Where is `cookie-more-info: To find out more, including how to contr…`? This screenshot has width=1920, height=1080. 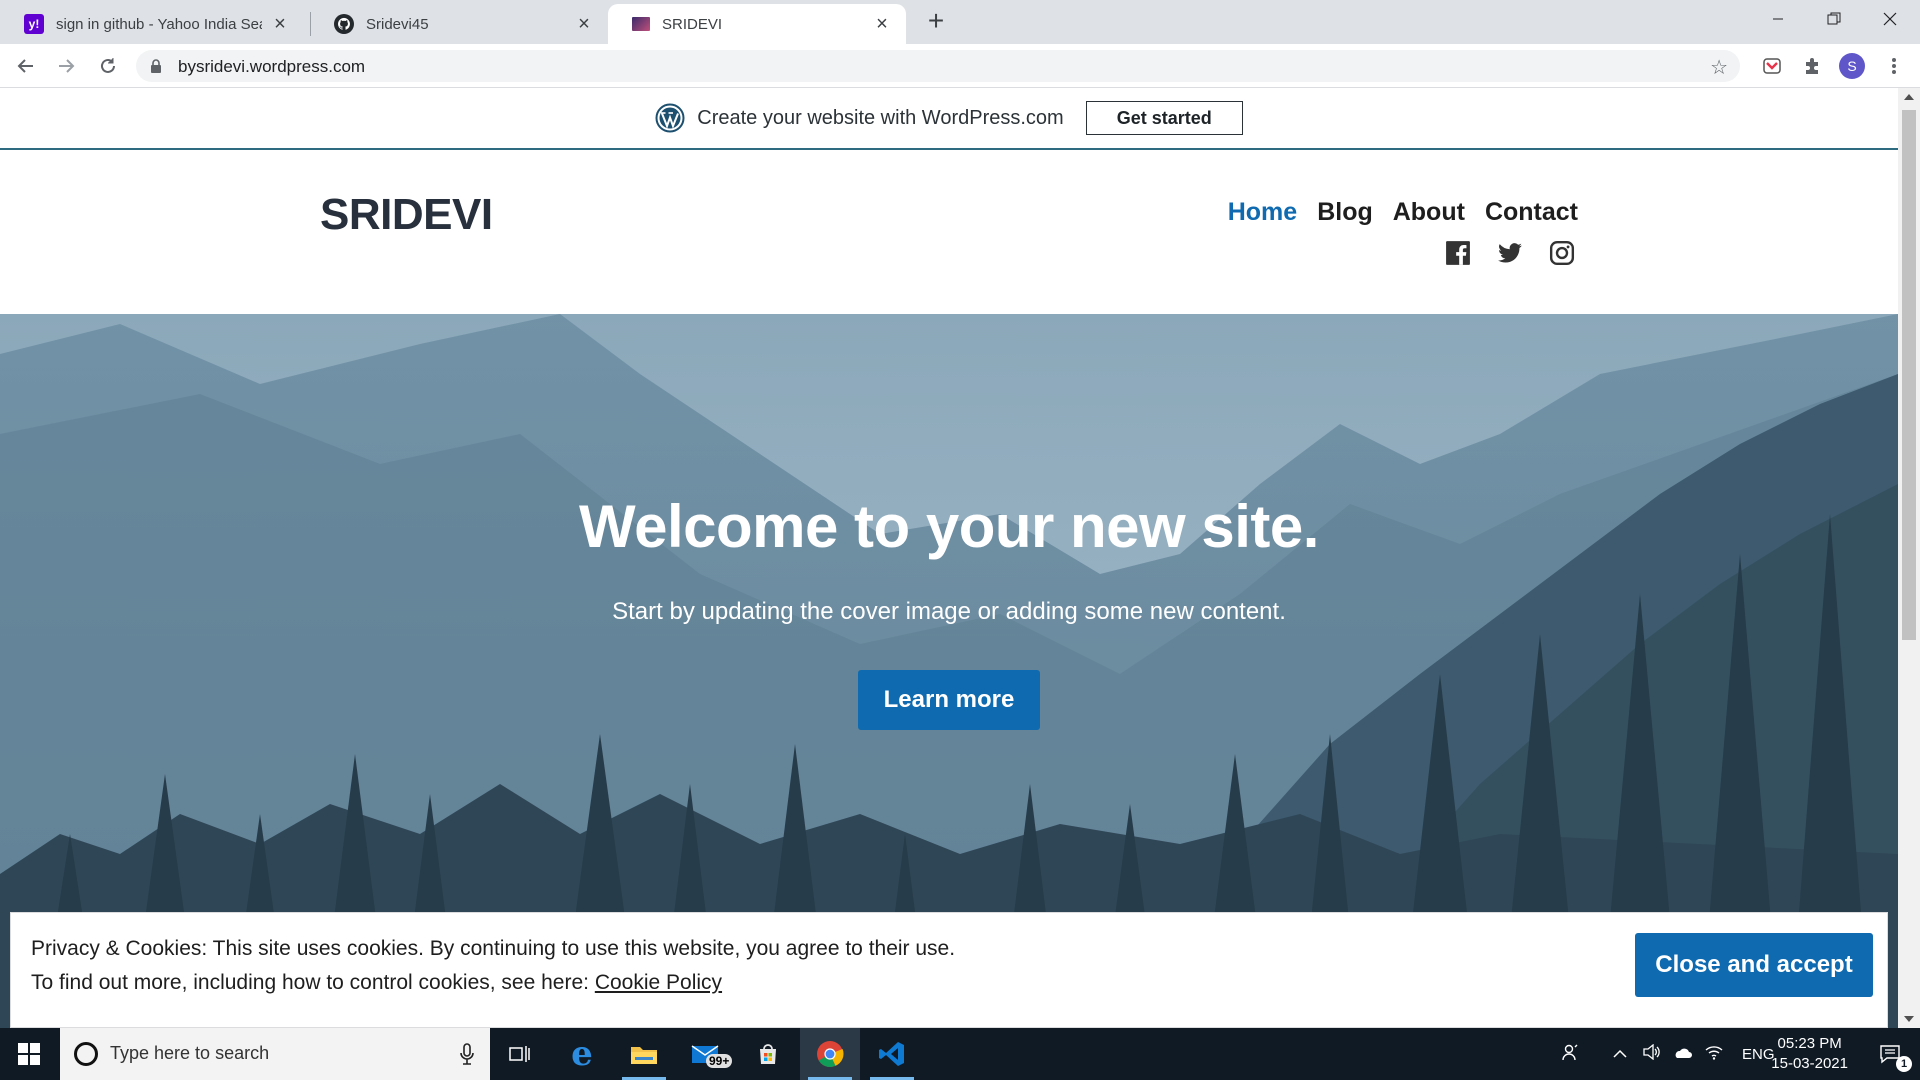
cookie-more-info: To find out more, including how to contr… is located at coordinates (376, 983).